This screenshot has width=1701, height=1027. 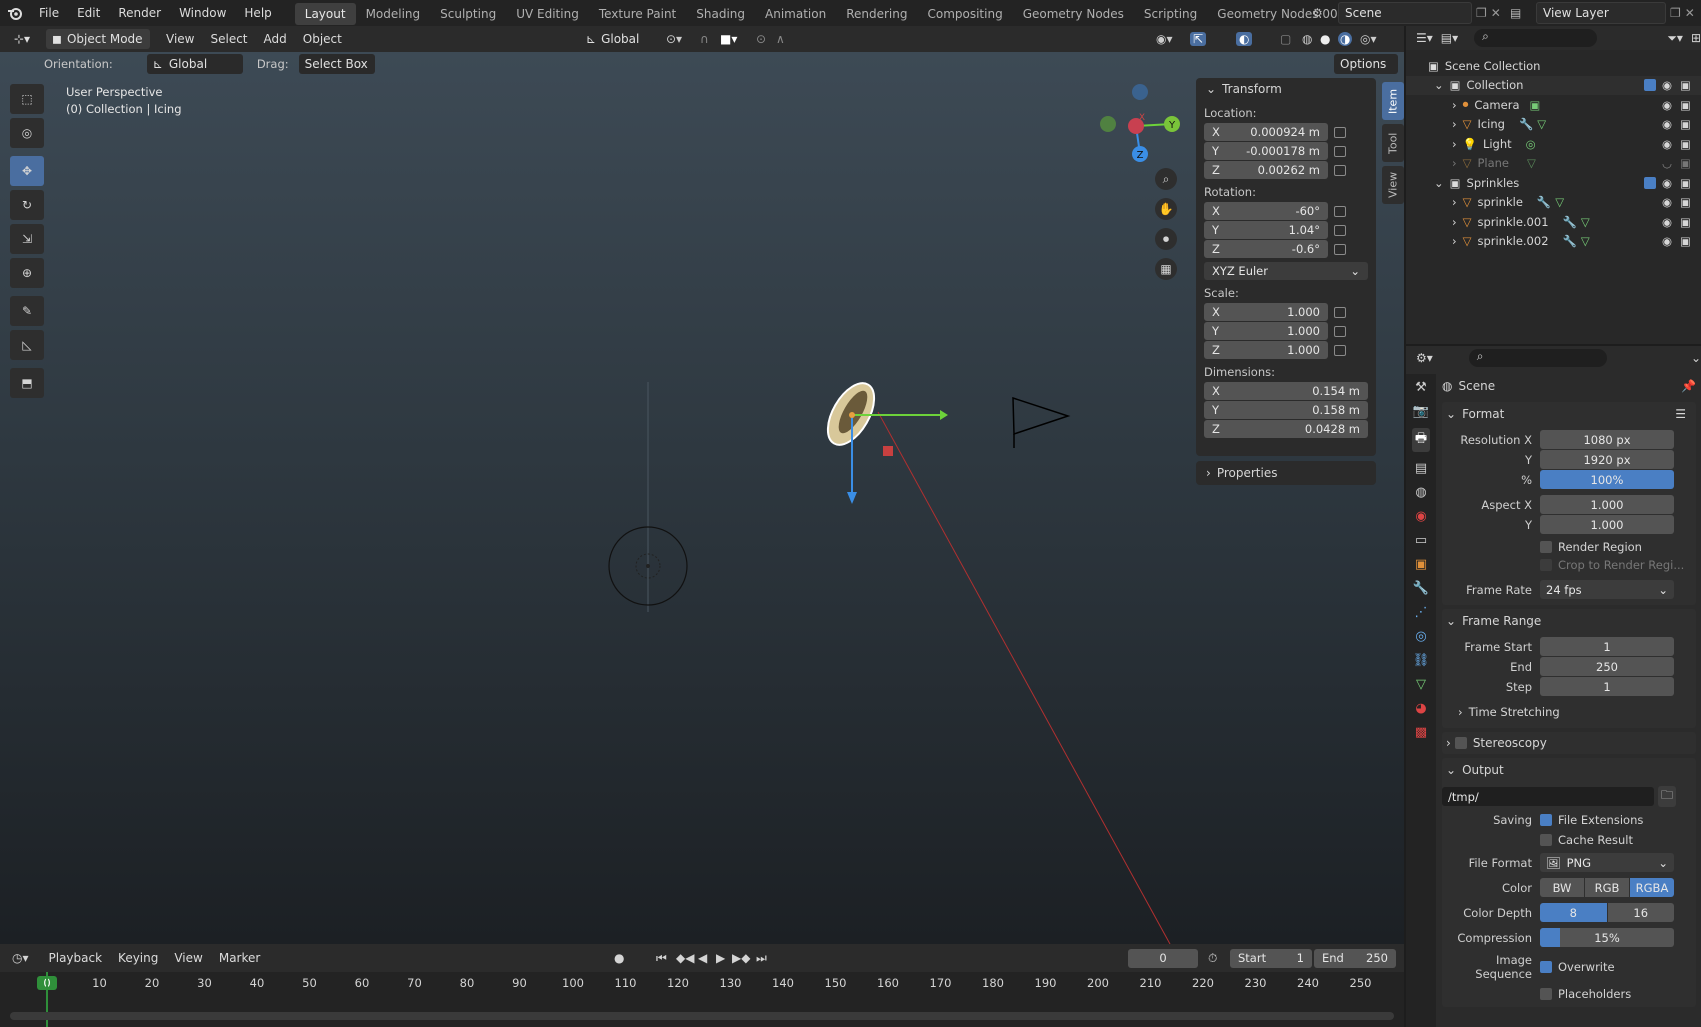 What do you see at coordinates (1405, 13) in the screenshot?
I see `scene-select: Scene` at bounding box center [1405, 13].